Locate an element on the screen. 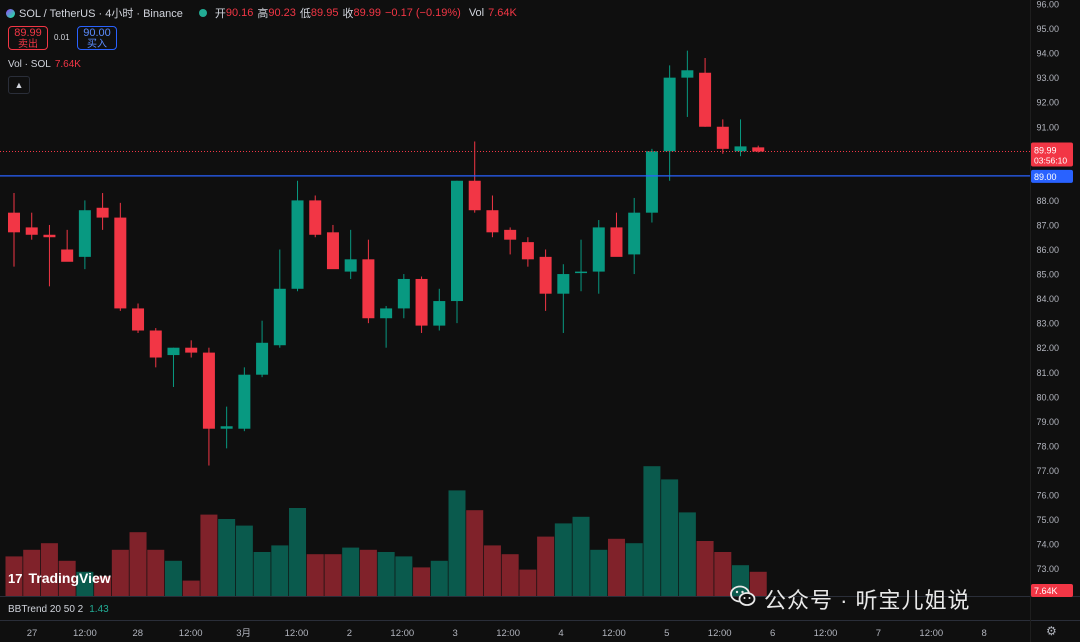 The height and width of the screenshot is (642, 1080). open-label: 开 is located at coordinates (220, 14).